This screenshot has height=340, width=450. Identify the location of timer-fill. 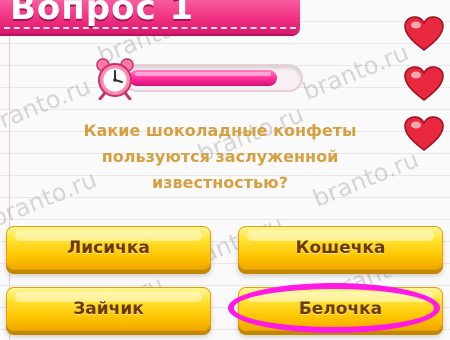
(203, 78).